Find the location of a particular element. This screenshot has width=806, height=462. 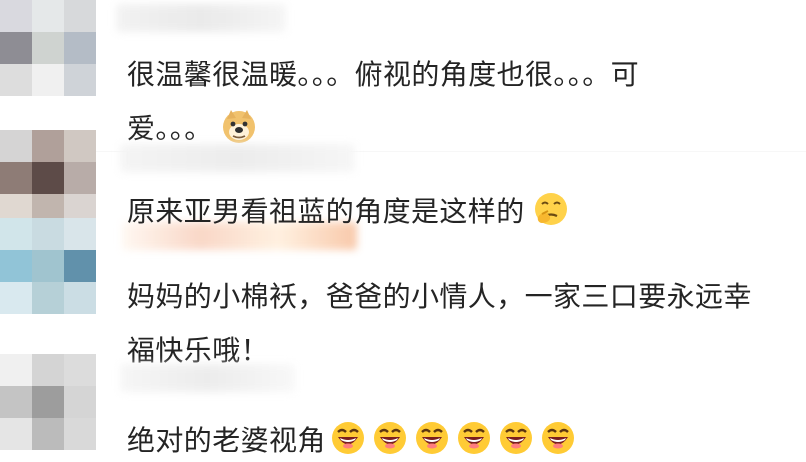

comment-line-1: 很温馨很温暖。。。俯视的角度也很。。。可 is located at coordinates (383, 74).